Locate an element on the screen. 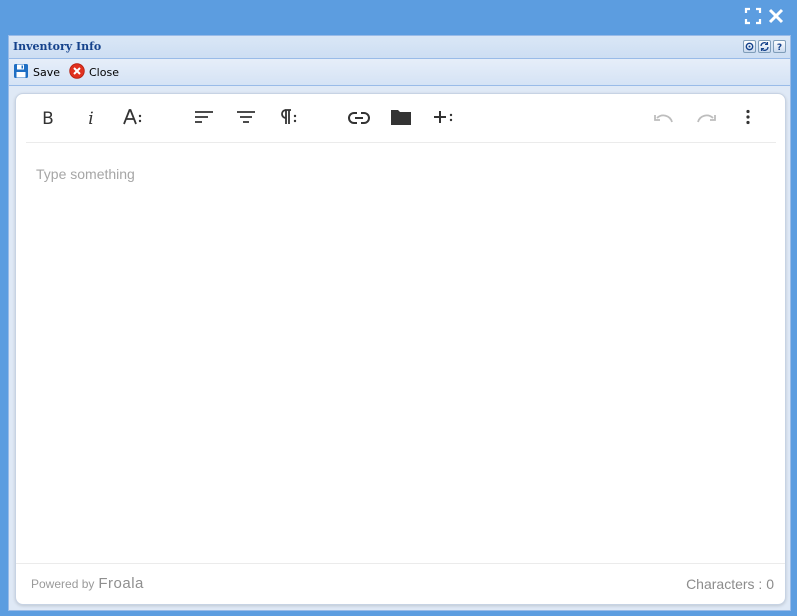 The image size is (797, 616). more-options-button is located at coordinates (748, 119).